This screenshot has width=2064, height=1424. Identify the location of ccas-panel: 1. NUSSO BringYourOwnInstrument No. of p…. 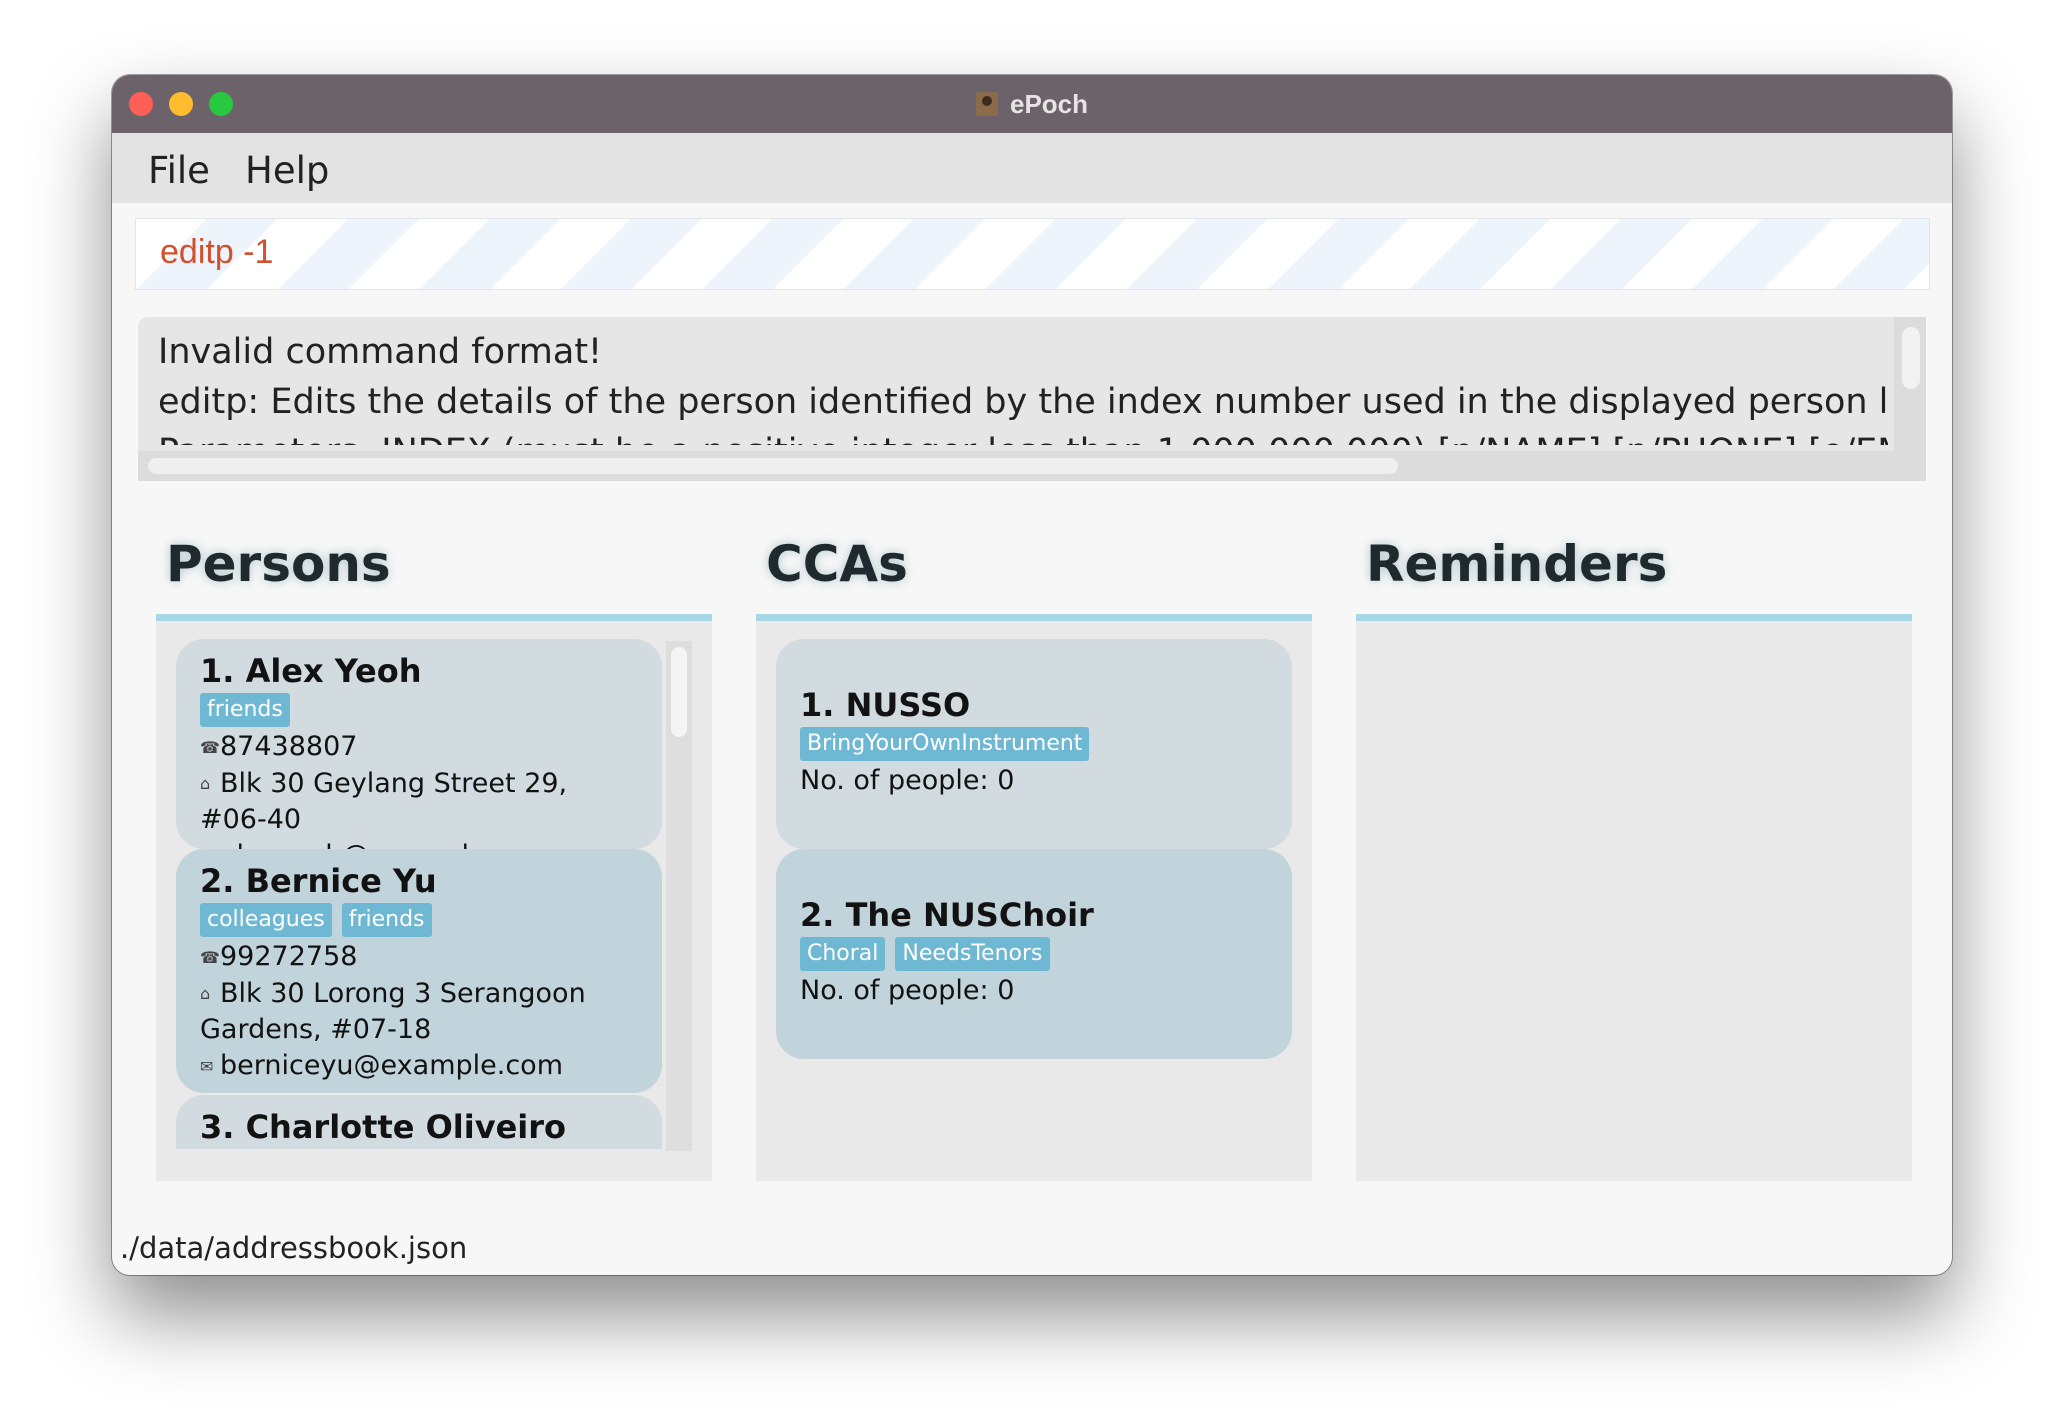
(1034, 897).